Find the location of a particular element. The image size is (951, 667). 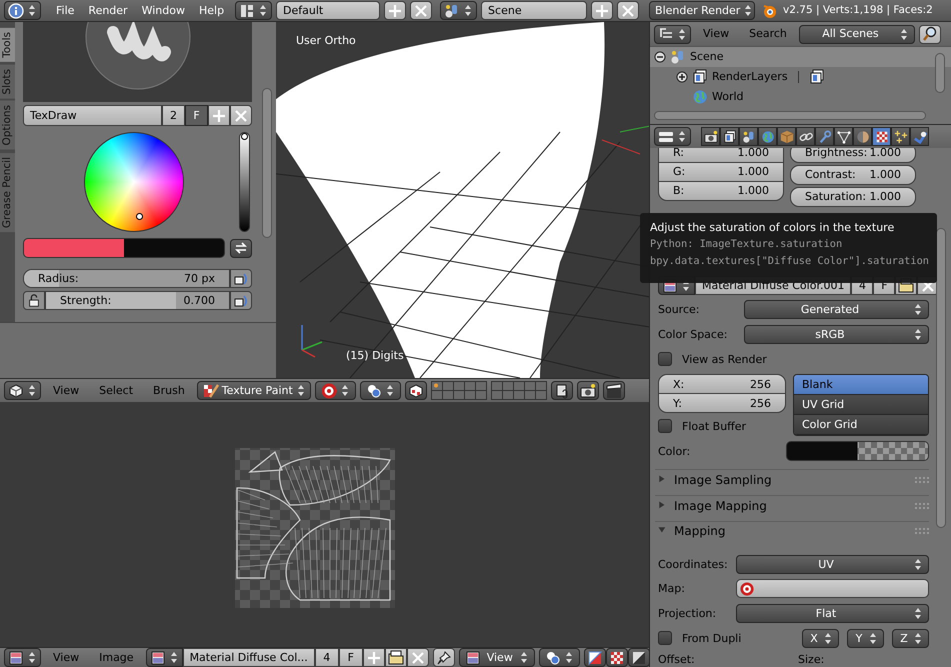

source-dropdown: Generated is located at coordinates (836, 310).